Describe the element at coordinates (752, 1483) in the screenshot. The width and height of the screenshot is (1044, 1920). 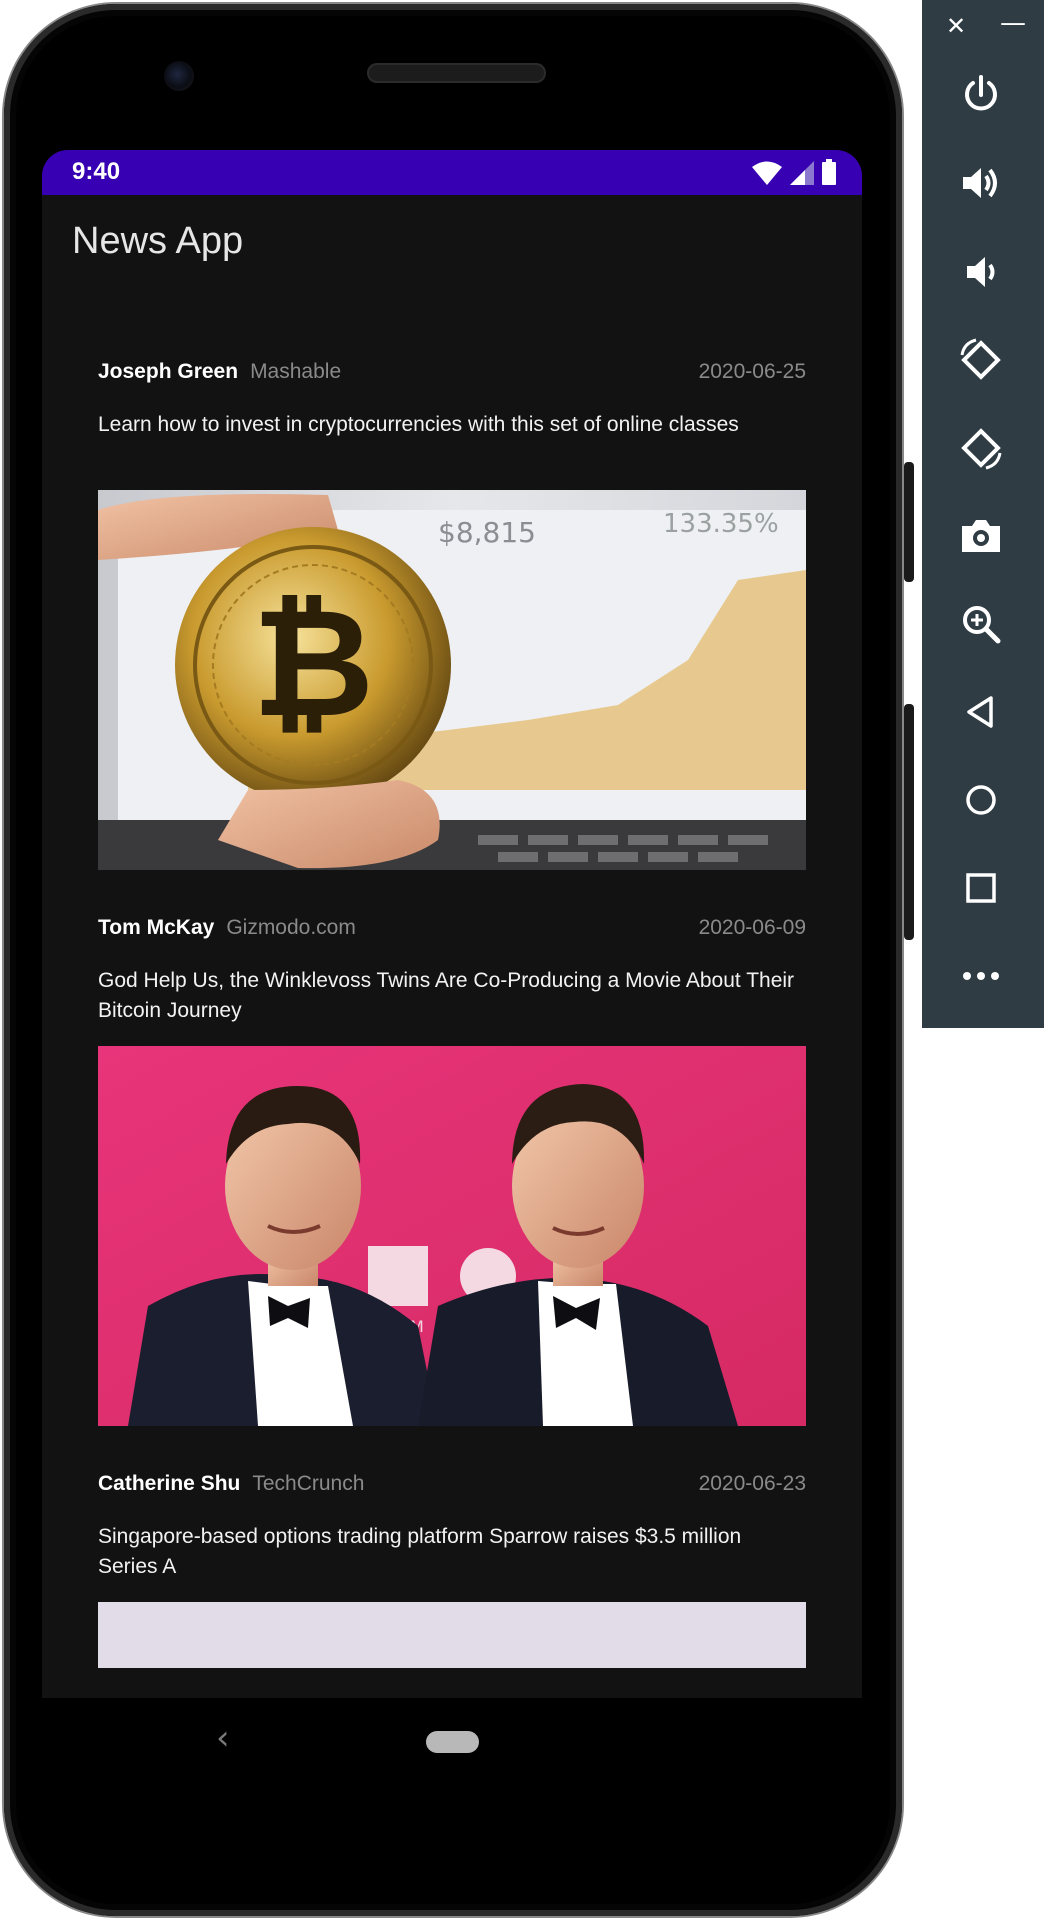
I see `article-date: 2020-06-23` at that location.